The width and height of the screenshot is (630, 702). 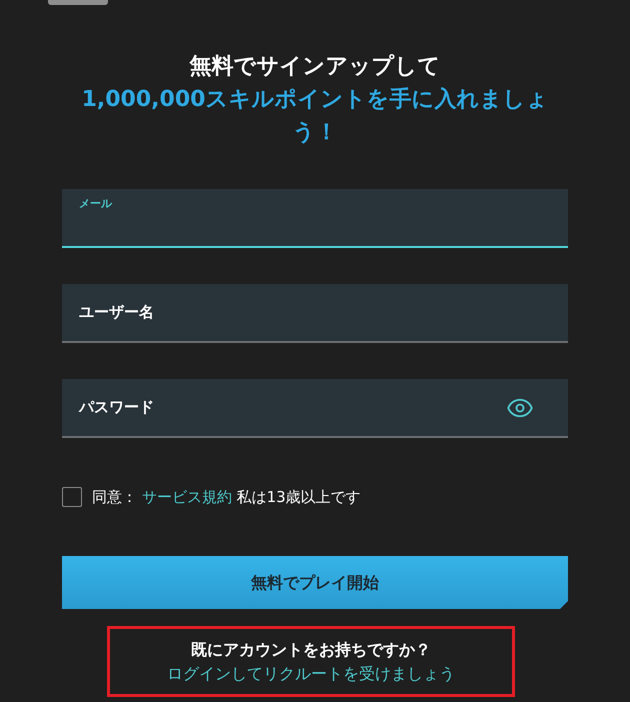 I want to click on skill-points-heading: 1,000,000スキルポイントを手に入れましょう！, so click(x=315, y=116).